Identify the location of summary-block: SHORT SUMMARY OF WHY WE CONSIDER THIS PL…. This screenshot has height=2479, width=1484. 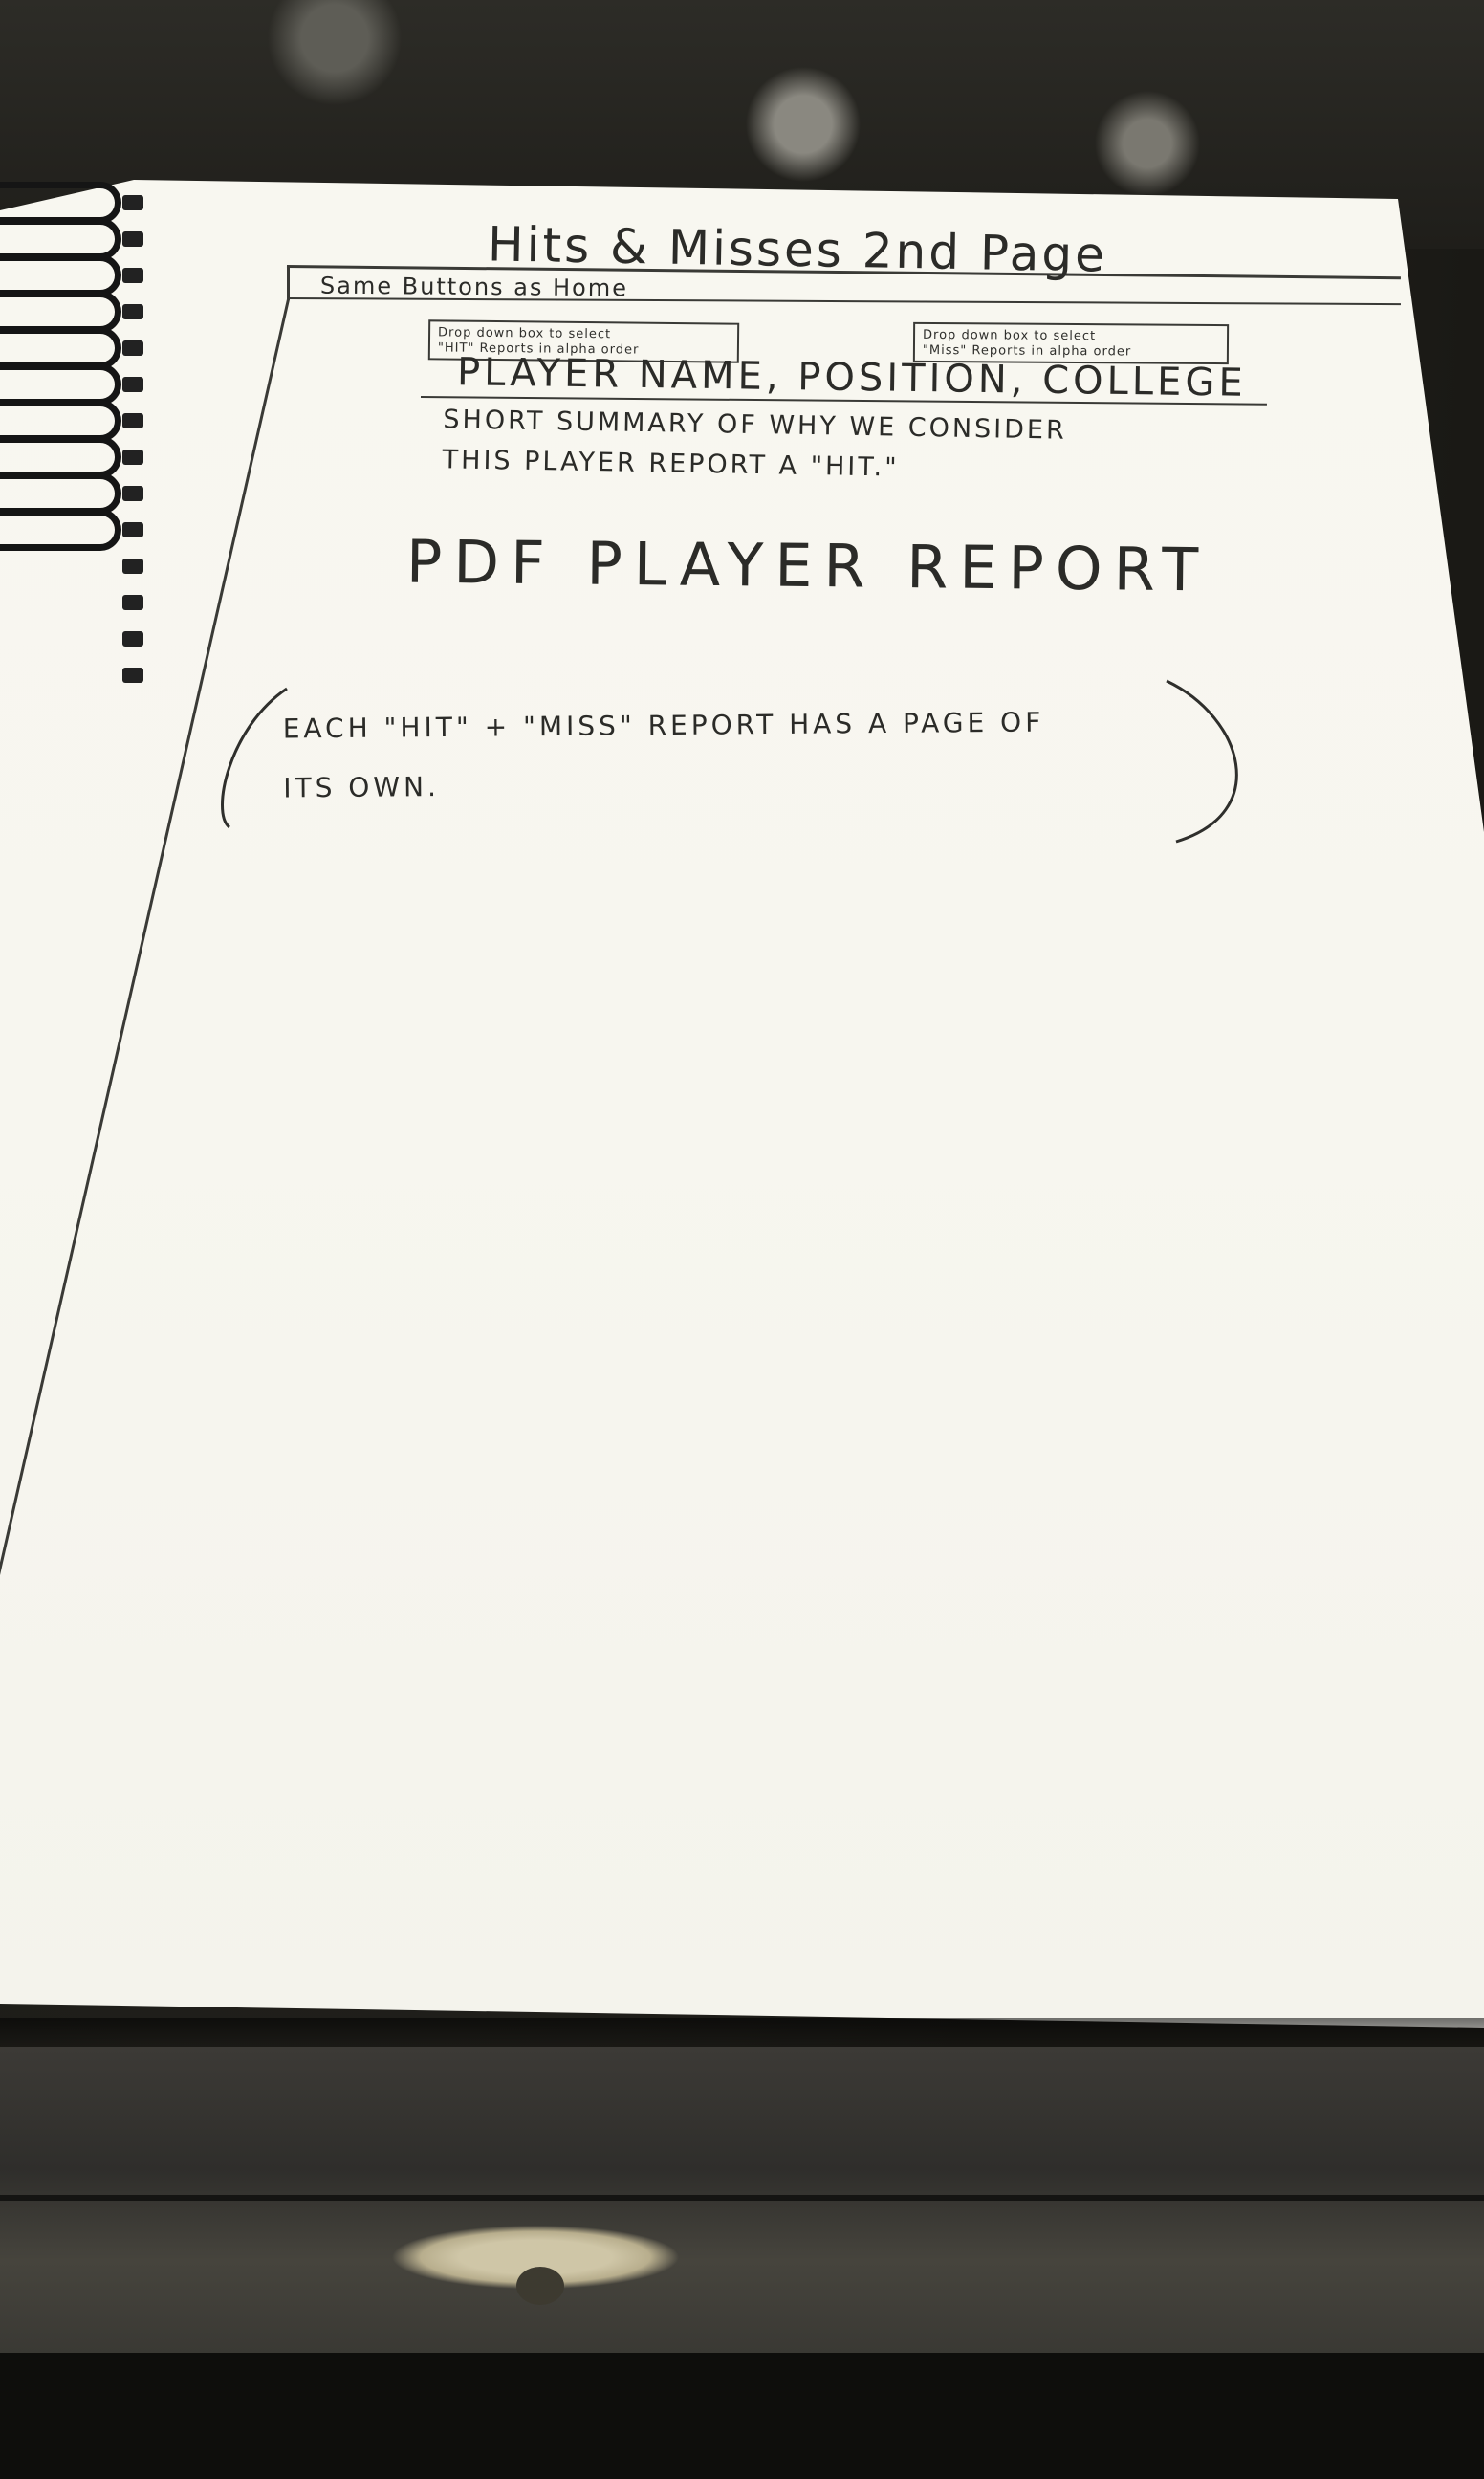
(754, 445).